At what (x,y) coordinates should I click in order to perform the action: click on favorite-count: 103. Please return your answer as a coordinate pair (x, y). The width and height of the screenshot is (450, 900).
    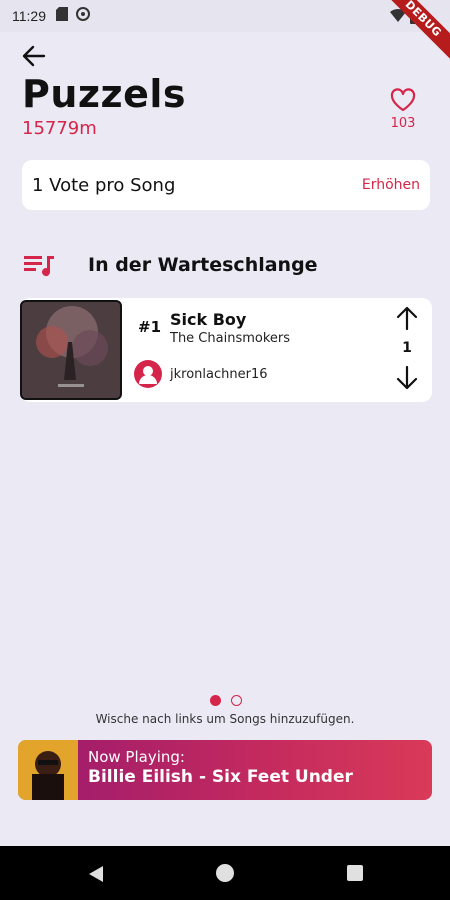
    Looking at the image, I should click on (403, 123).